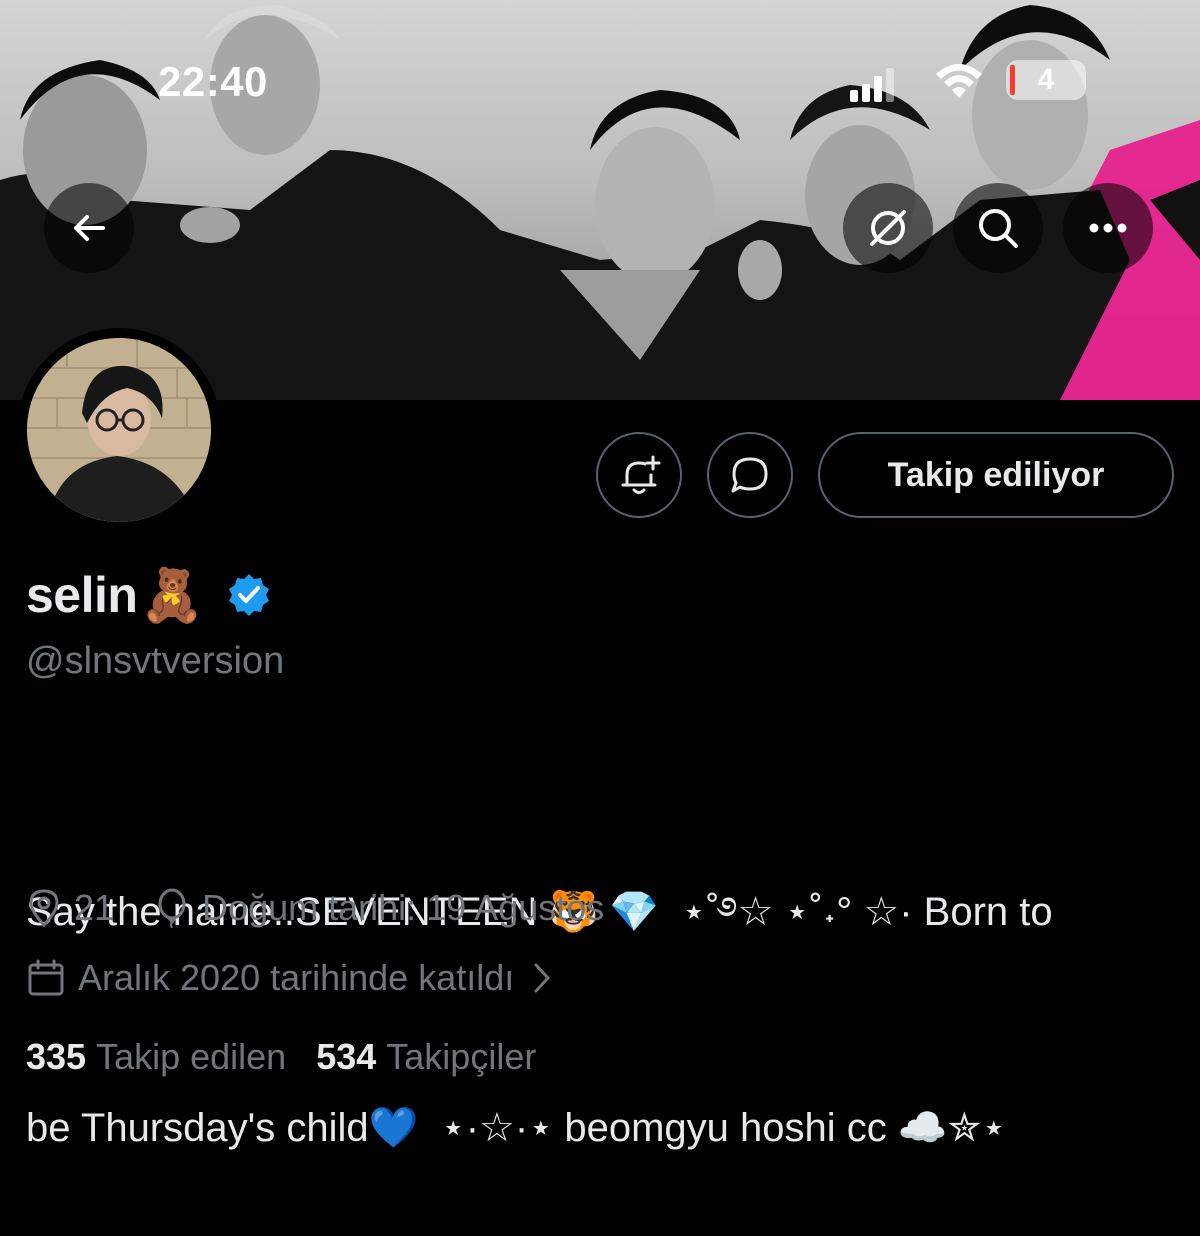  What do you see at coordinates (959, 81) in the screenshot?
I see `wifi-icon` at bounding box center [959, 81].